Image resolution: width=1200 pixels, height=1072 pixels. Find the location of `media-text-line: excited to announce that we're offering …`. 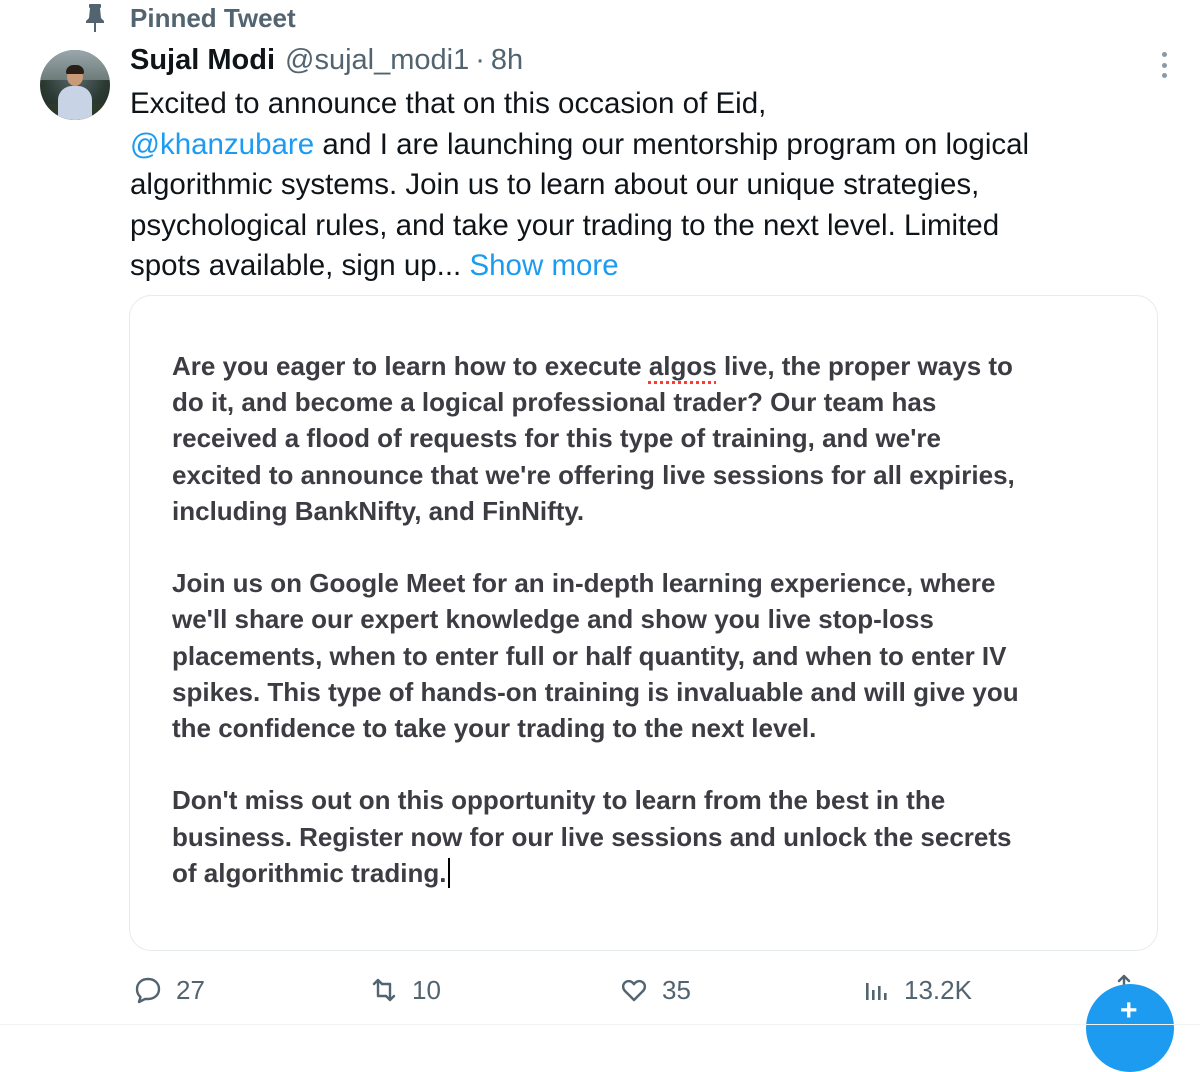

media-text-line: excited to announce that we're offering … is located at coordinates (593, 474).